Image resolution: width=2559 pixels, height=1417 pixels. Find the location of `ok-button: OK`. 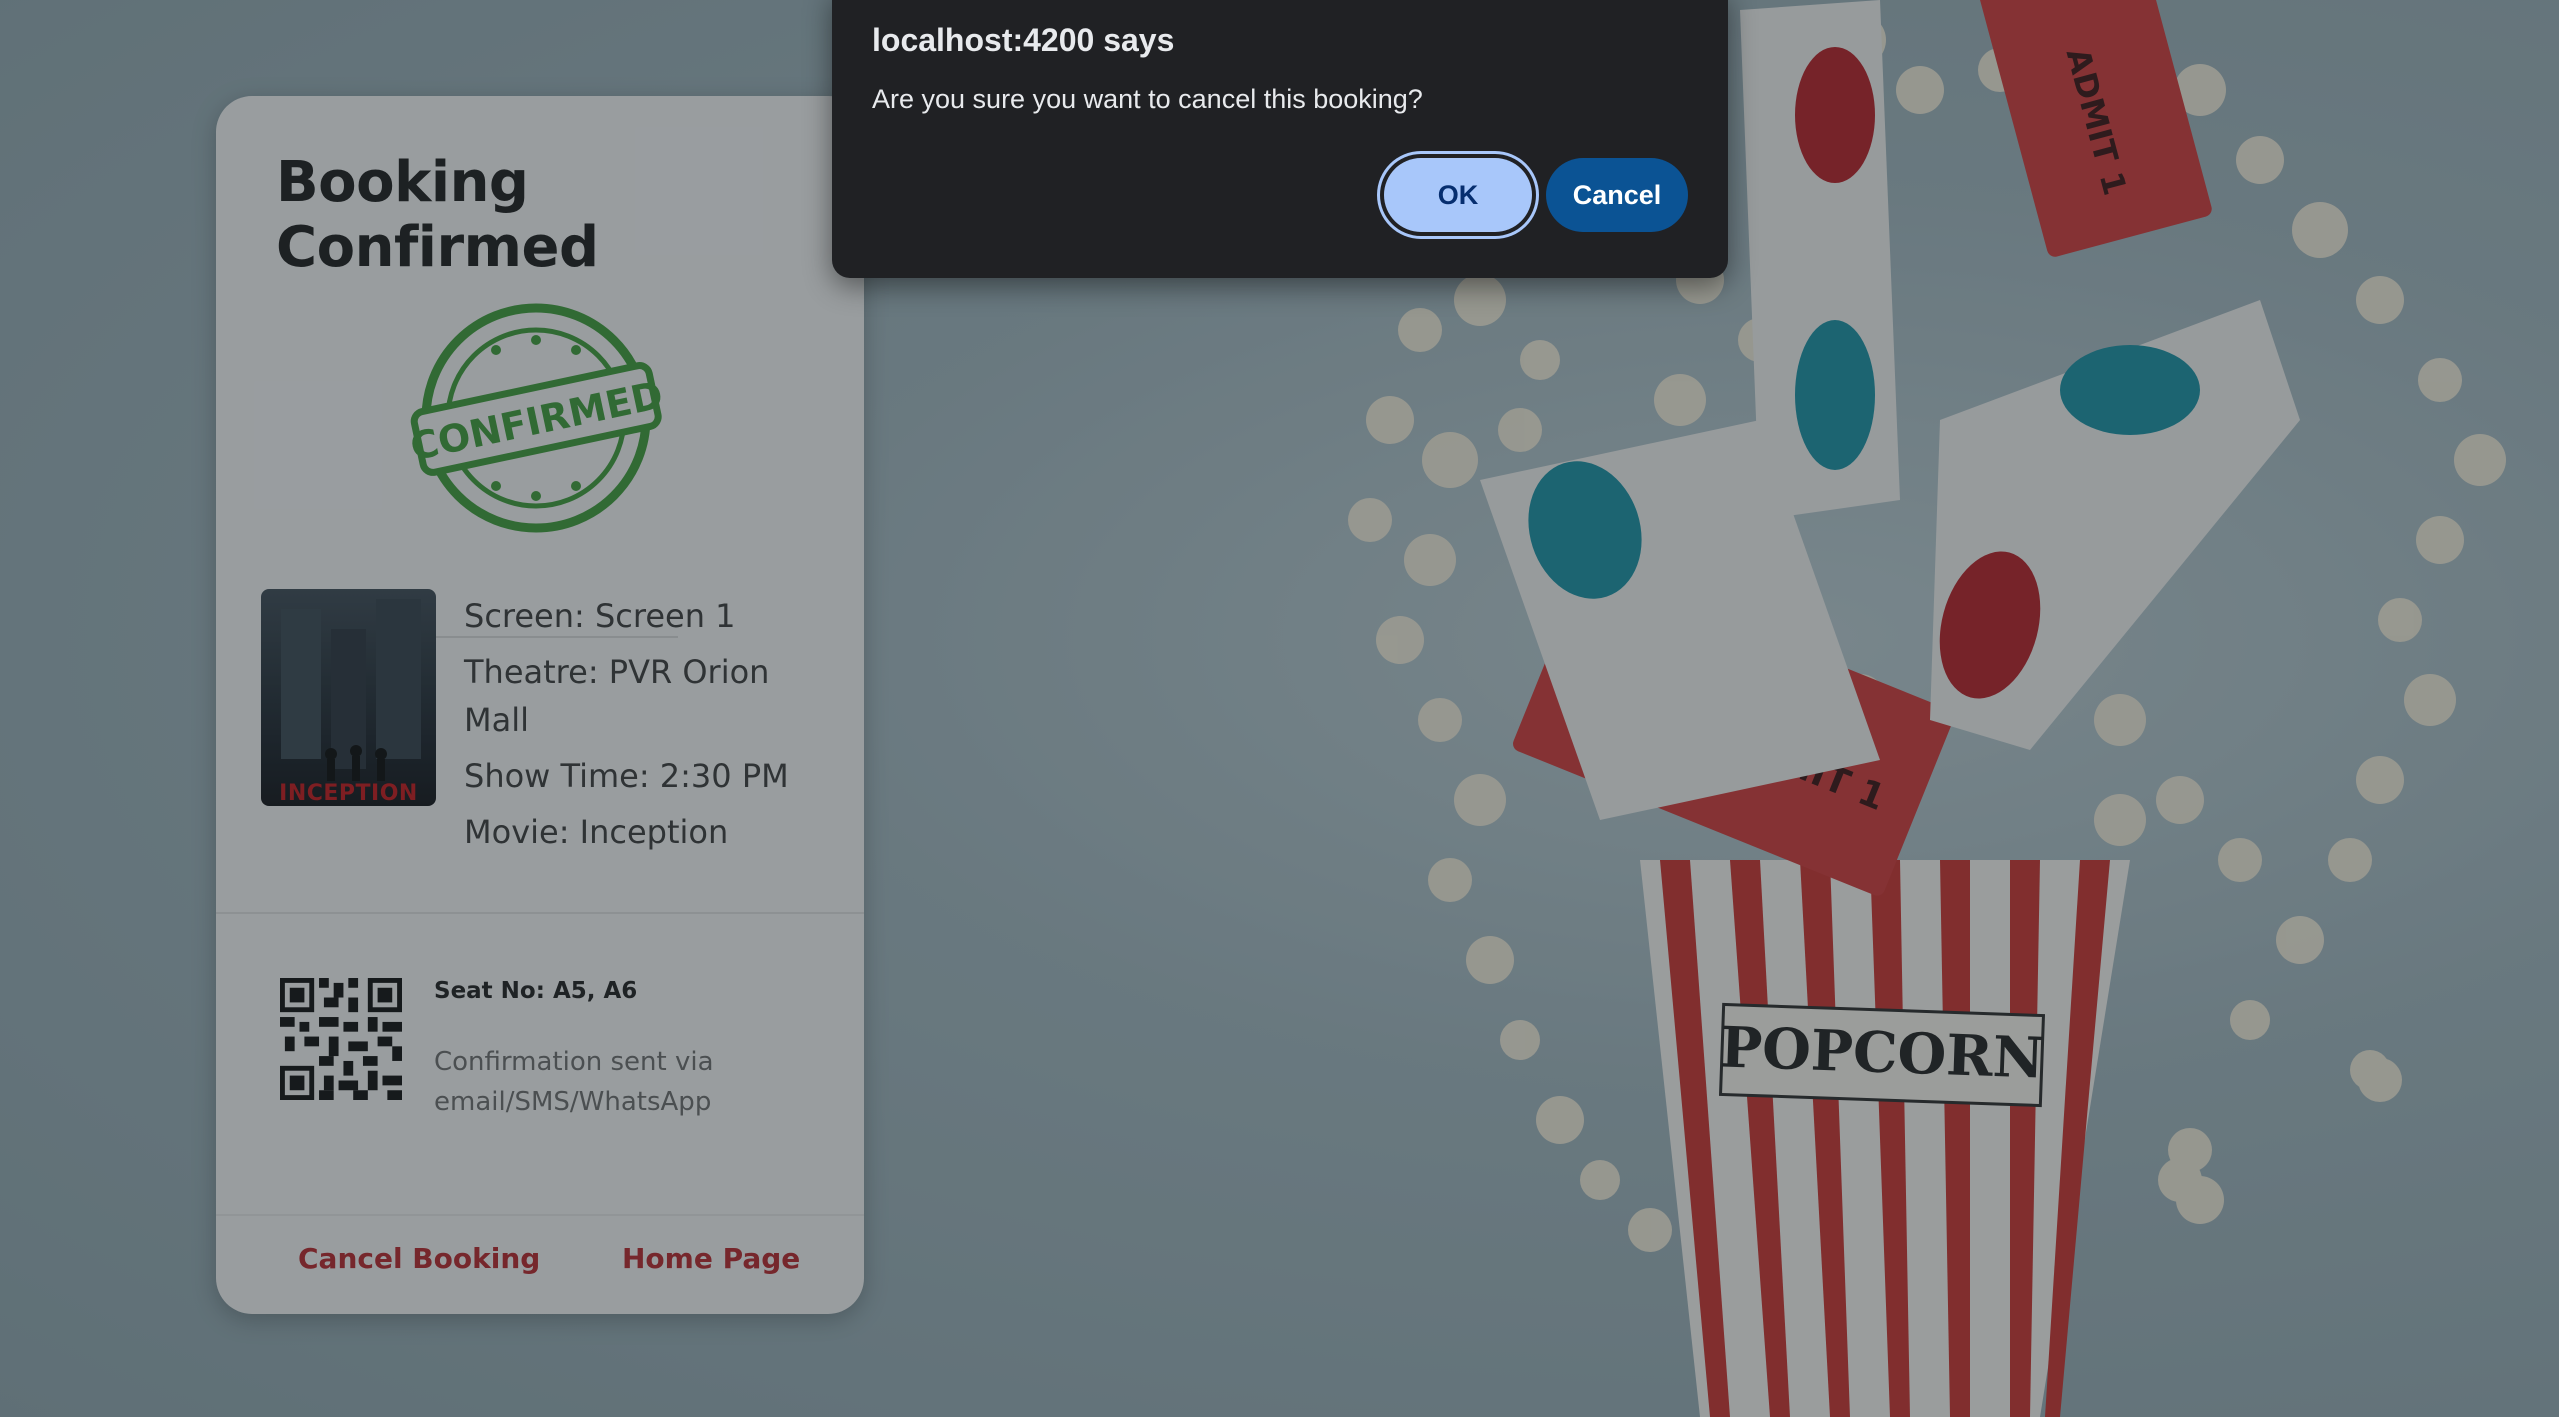

ok-button: OK is located at coordinates (1458, 195).